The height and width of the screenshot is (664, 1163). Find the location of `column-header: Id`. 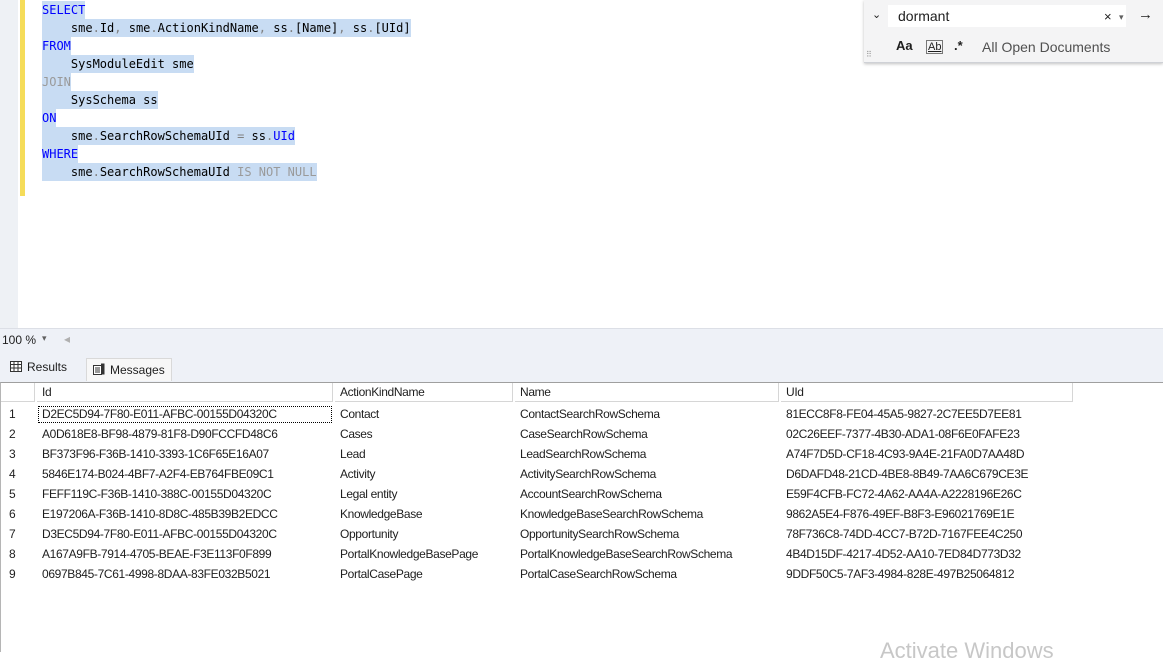

column-header: Id is located at coordinates (185, 392).